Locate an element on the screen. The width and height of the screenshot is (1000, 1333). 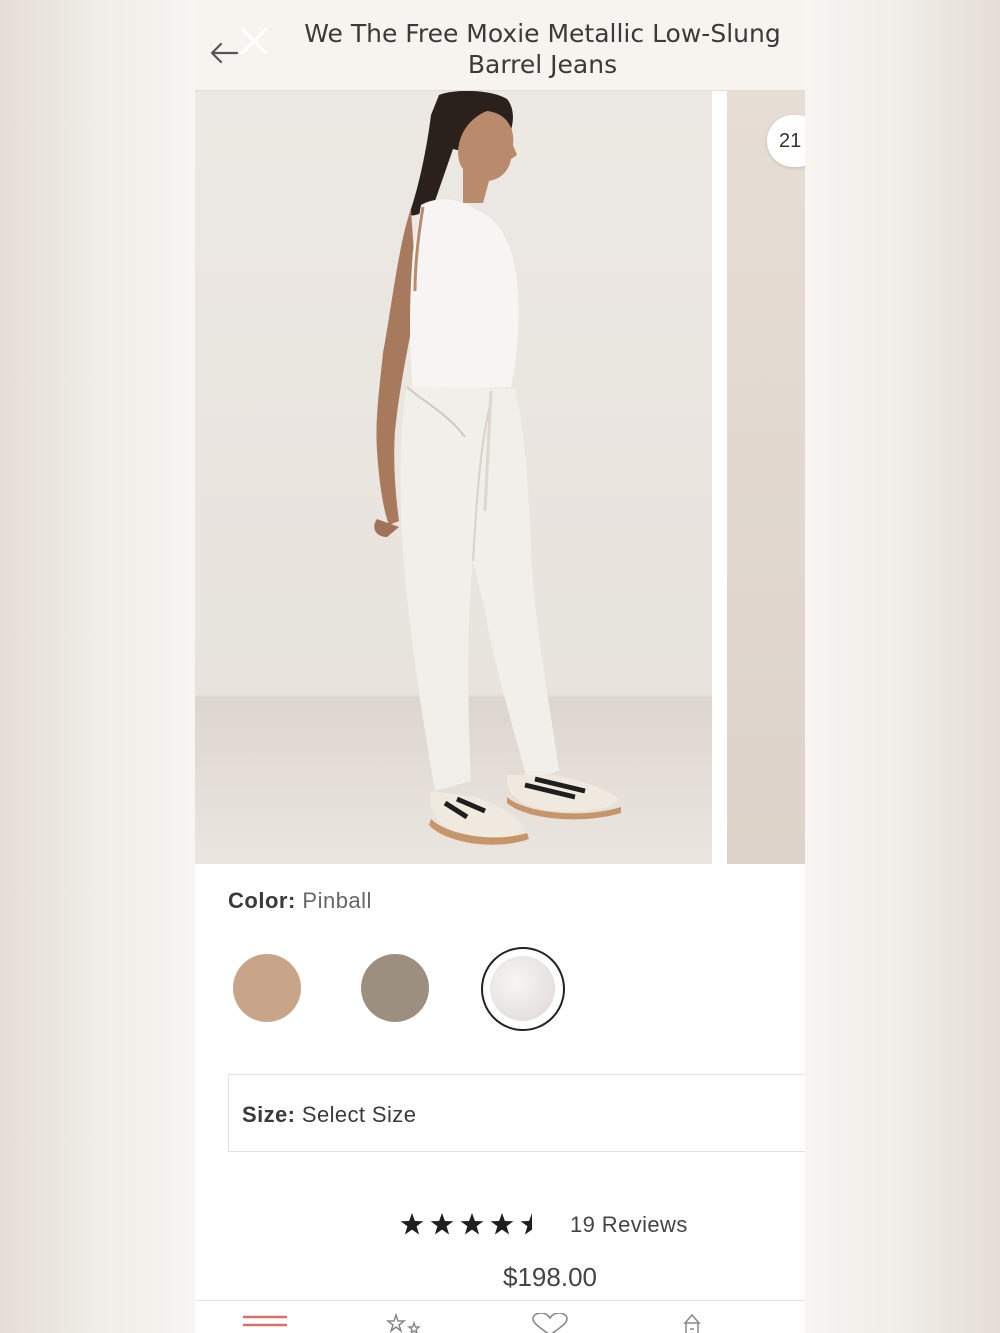
stars-icon is located at coordinates (407, 1323).